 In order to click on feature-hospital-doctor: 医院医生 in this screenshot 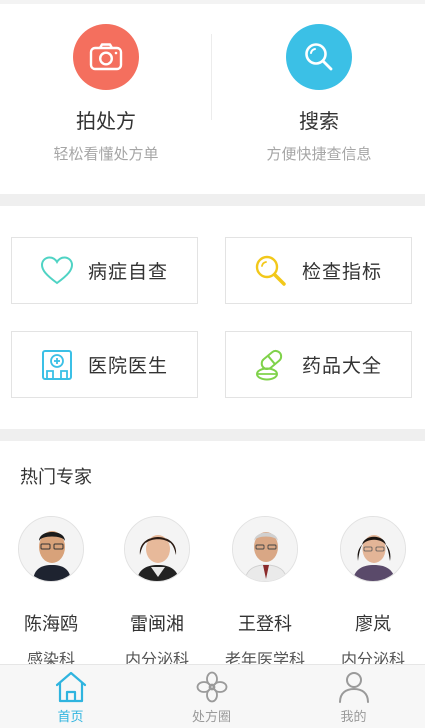, I will do `click(104, 364)`.